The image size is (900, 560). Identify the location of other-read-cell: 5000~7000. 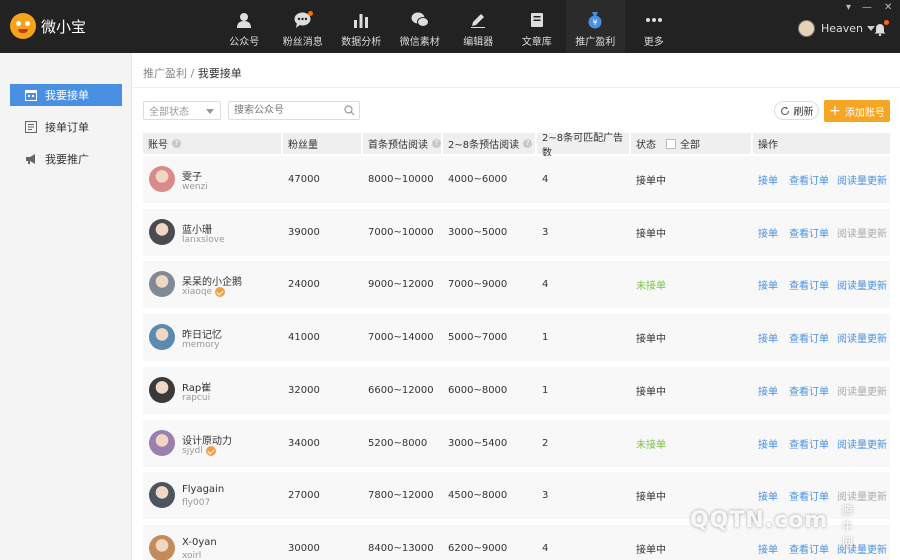
(478, 338).